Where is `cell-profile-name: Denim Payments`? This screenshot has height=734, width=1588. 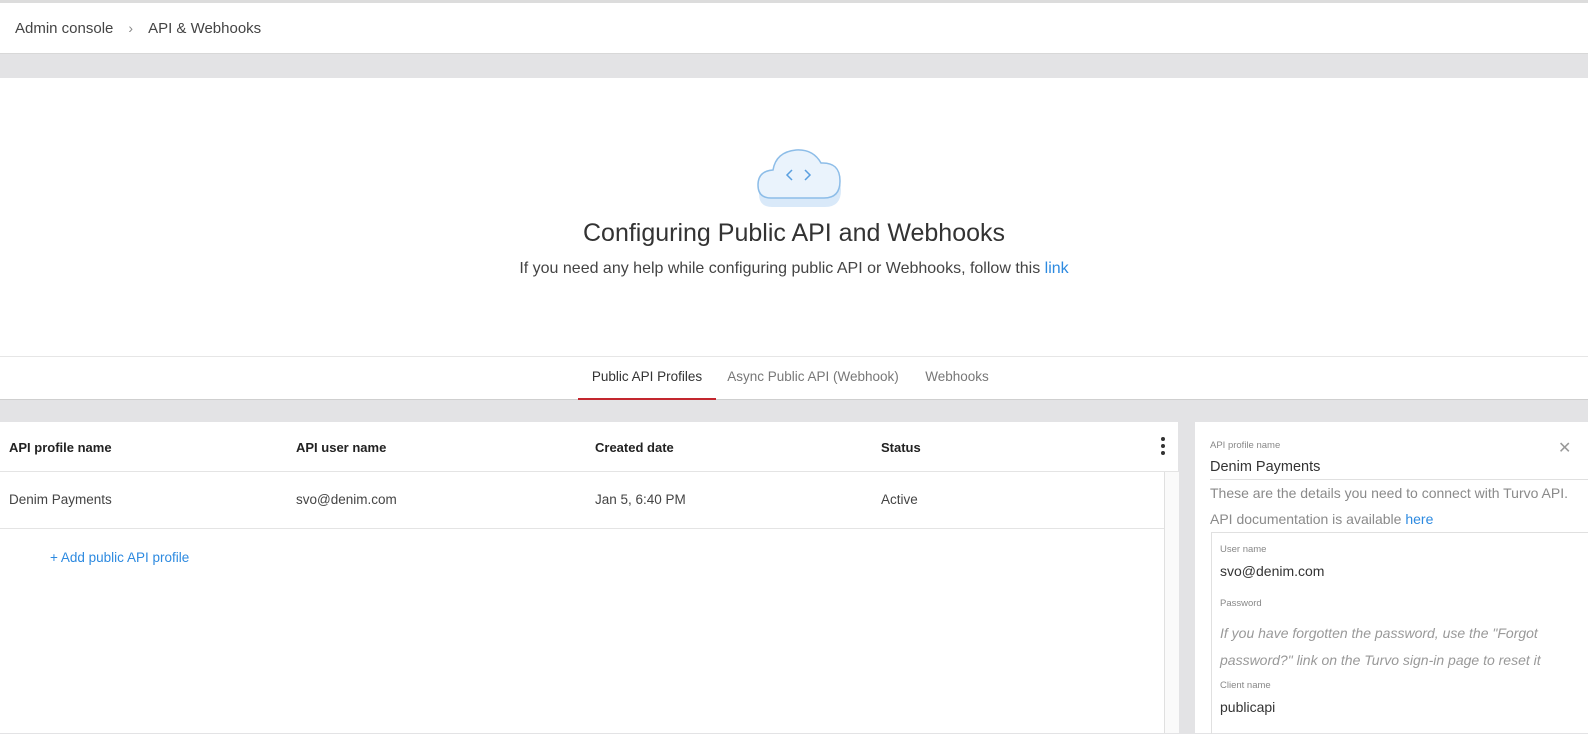 cell-profile-name: Denim Payments is located at coordinates (60, 499).